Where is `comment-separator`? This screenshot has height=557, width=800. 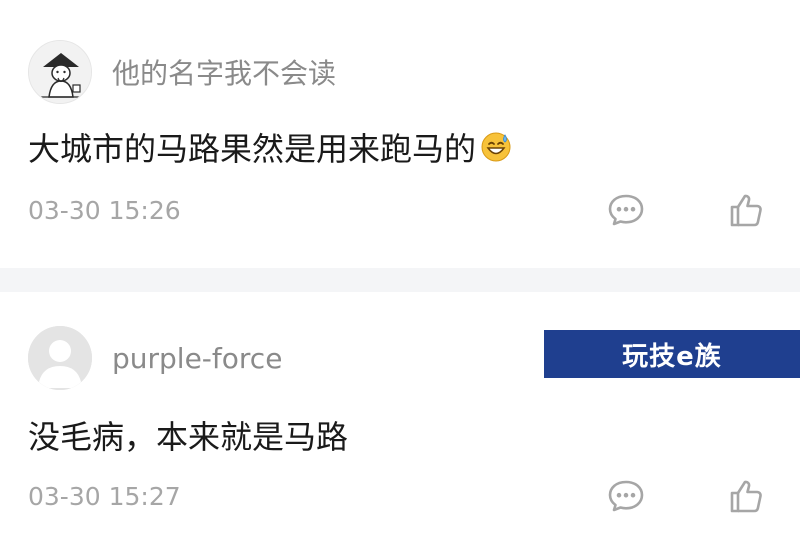
comment-separator is located at coordinates (400, 280).